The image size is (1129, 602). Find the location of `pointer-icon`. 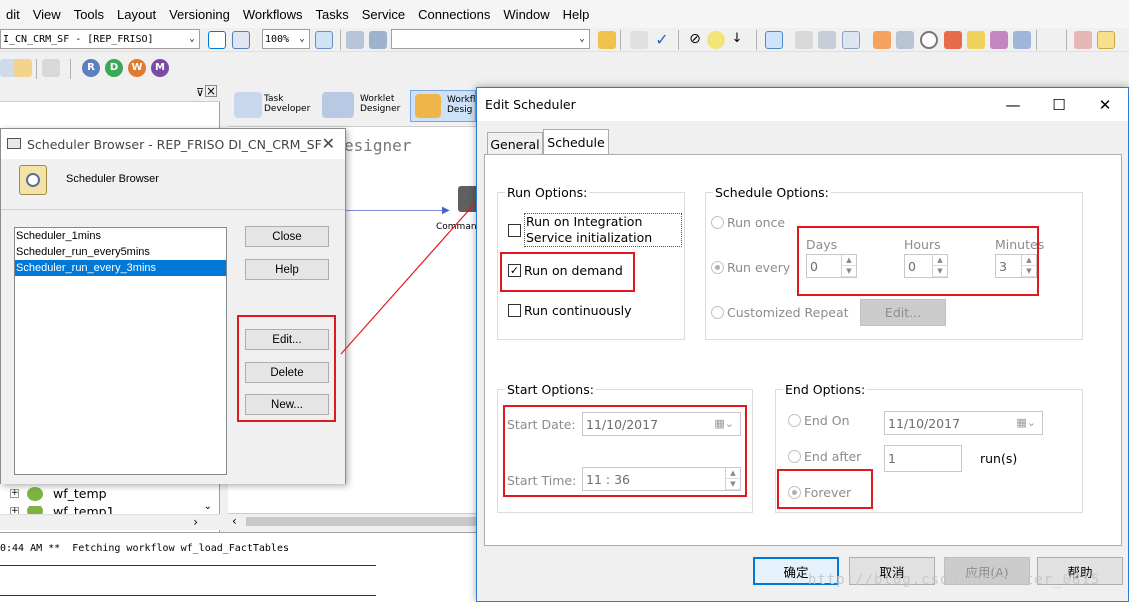

pointer-icon is located at coordinates (774, 40).